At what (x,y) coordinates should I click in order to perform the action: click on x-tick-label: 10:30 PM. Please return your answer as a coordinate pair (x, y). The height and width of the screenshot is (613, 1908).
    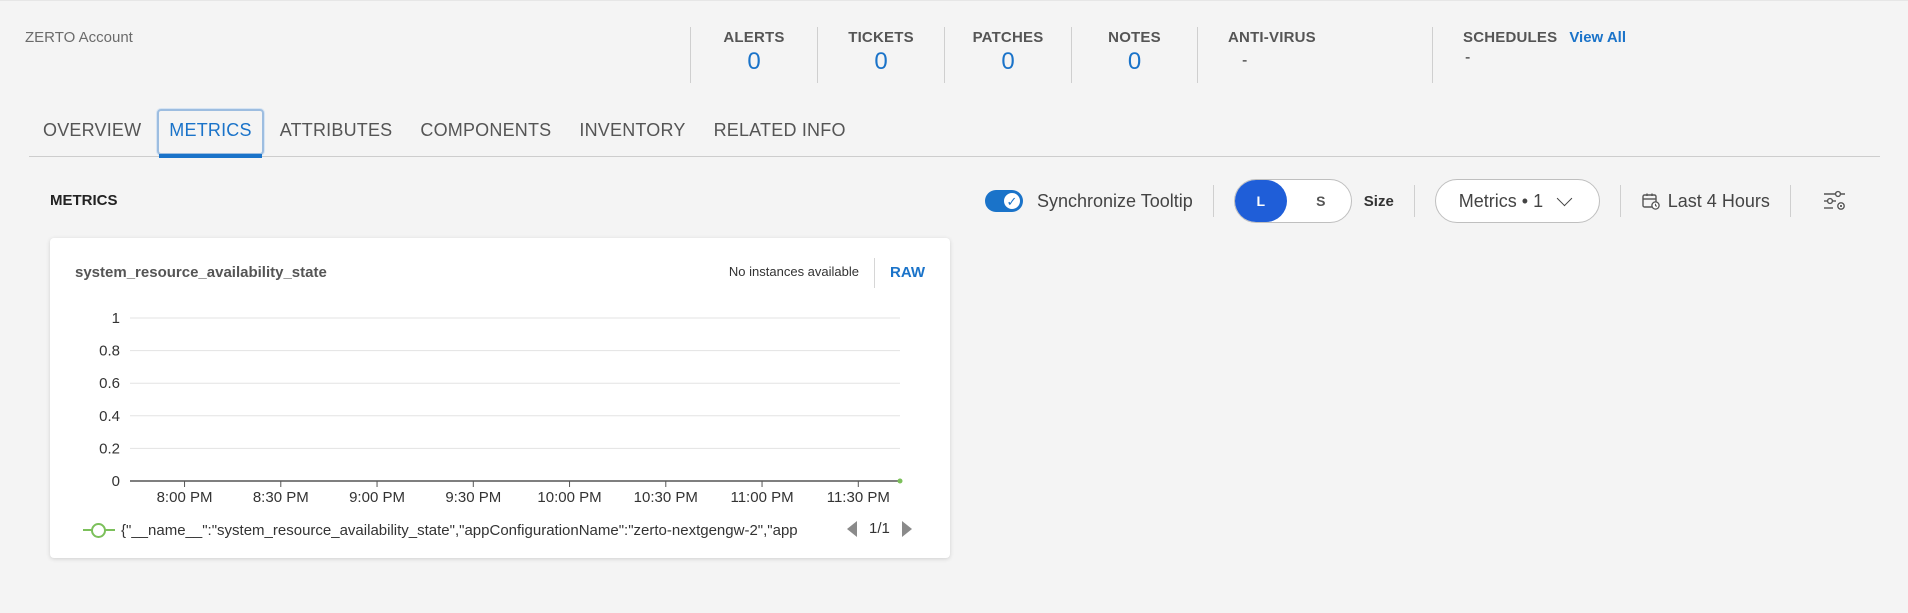
    Looking at the image, I should click on (666, 497).